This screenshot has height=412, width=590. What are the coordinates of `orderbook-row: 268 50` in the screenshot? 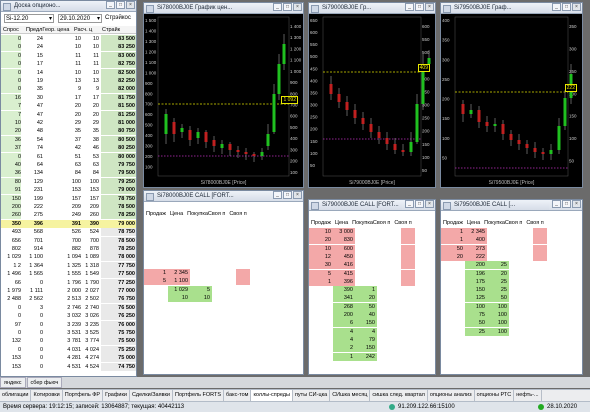 It's located at (372, 306).